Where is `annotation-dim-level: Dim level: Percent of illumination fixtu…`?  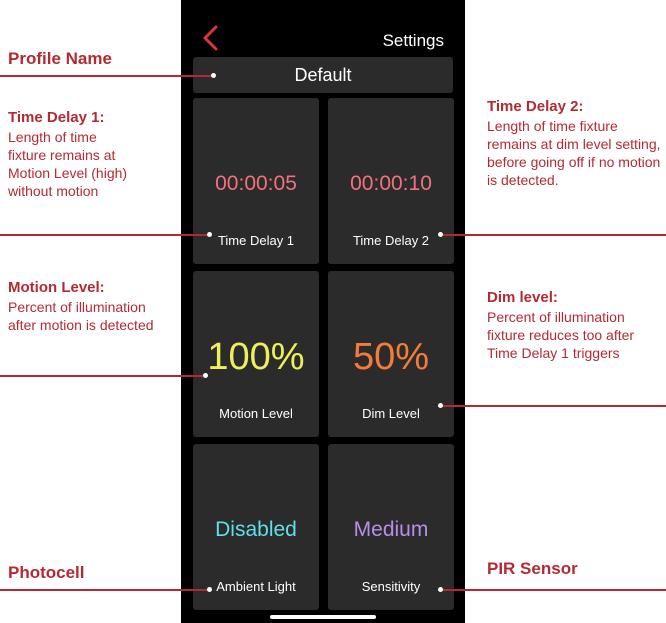 annotation-dim-level: Dim level: Percent of illumination fixtu… is located at coordinates (576, 325).